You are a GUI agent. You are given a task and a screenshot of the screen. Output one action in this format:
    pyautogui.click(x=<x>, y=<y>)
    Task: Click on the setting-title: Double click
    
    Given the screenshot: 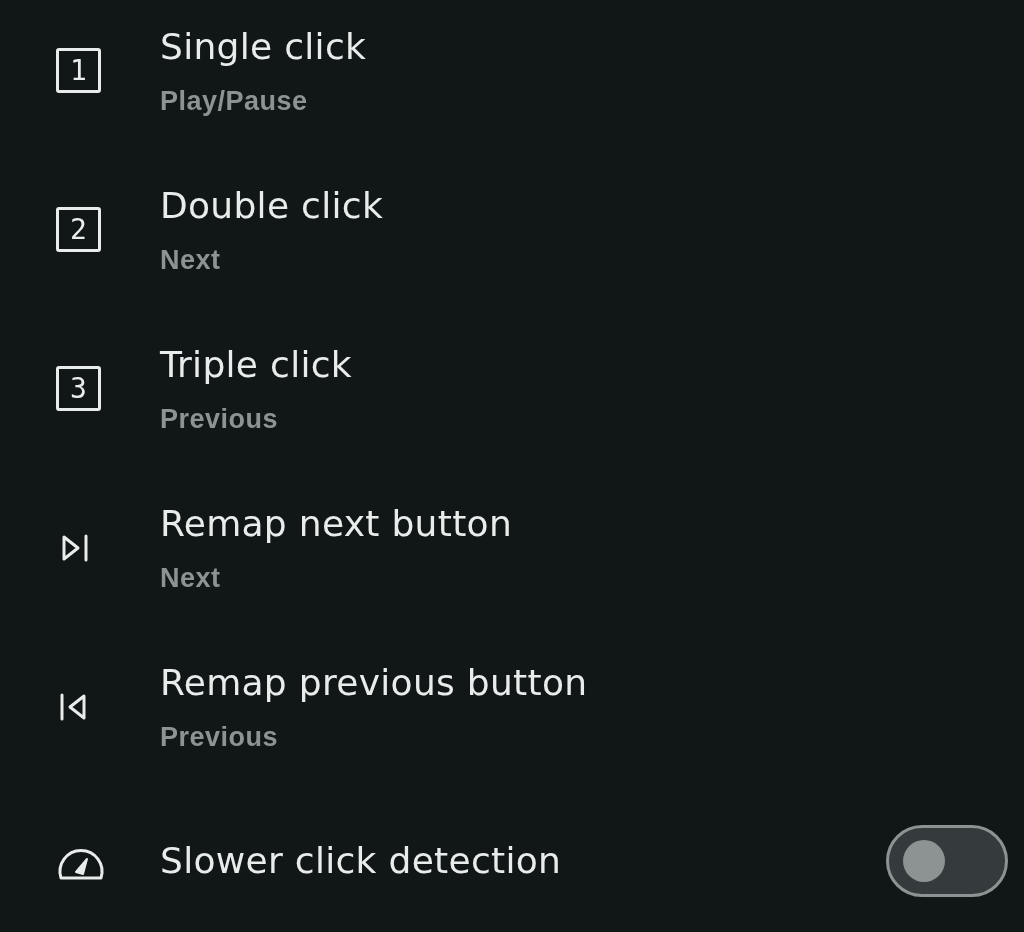 What is the action you would take?
    pyautogui.click(x=272, y=206)
    